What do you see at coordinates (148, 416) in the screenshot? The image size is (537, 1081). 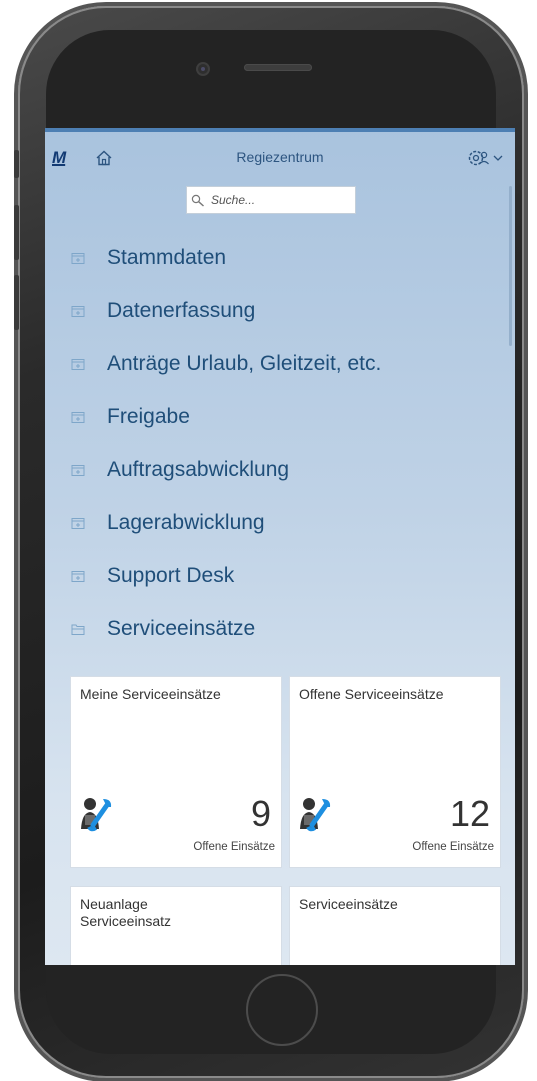 I see `menu-label: Freigabe` at bounding box center [148, 416].